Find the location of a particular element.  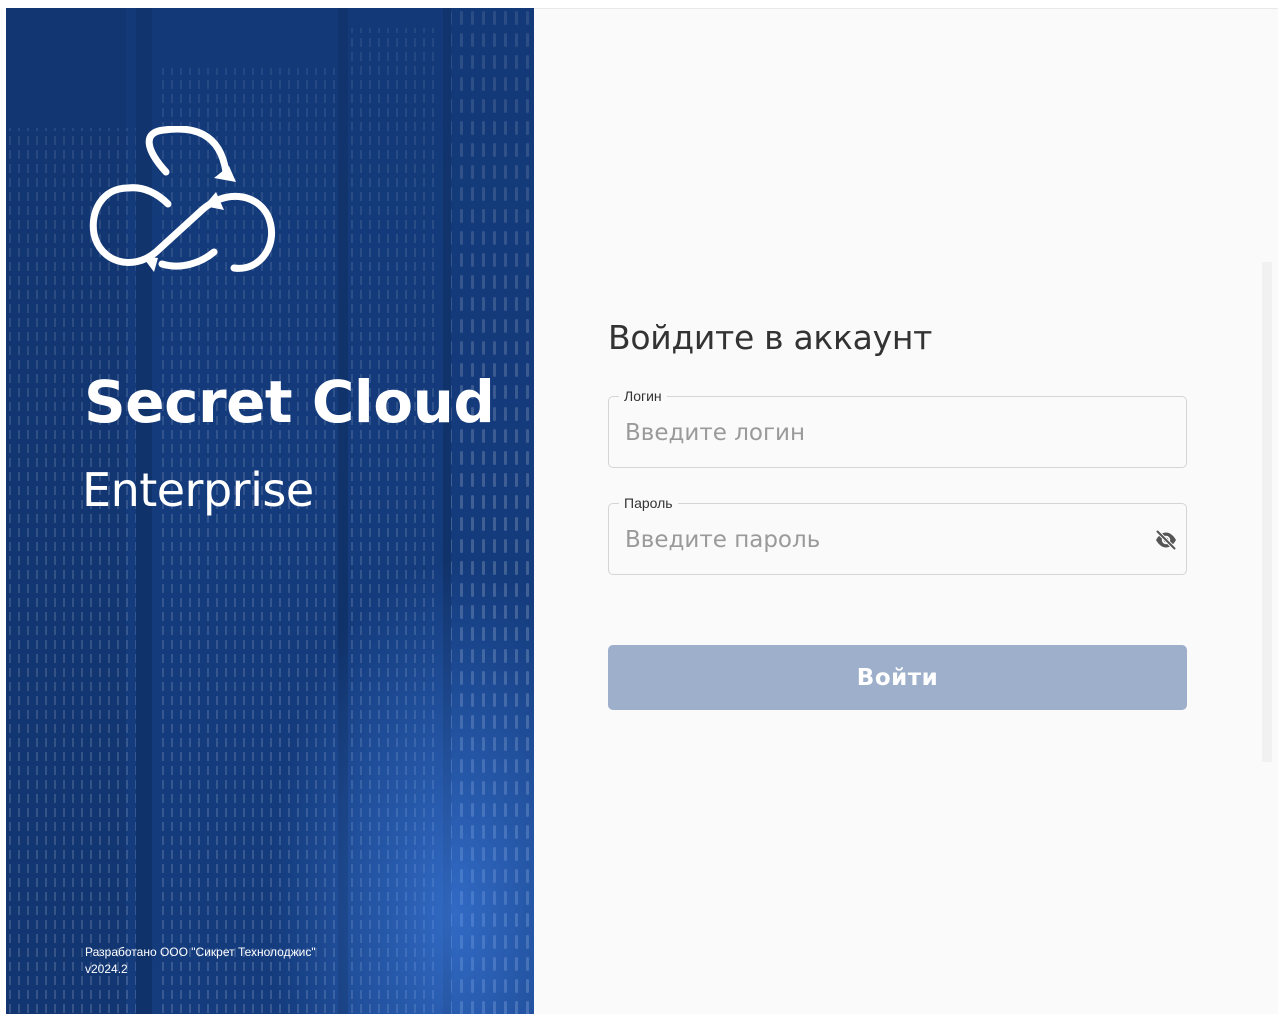

login-field-label: Логин is located at coordinates (643, 396).